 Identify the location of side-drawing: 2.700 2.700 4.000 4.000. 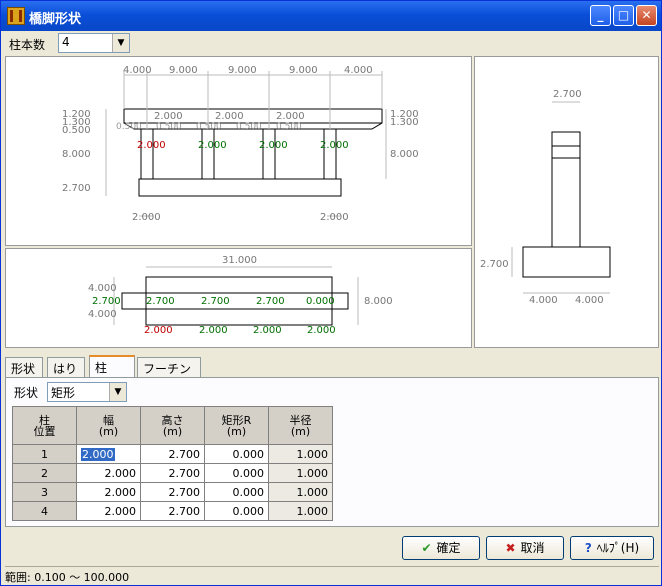
(545, 197).